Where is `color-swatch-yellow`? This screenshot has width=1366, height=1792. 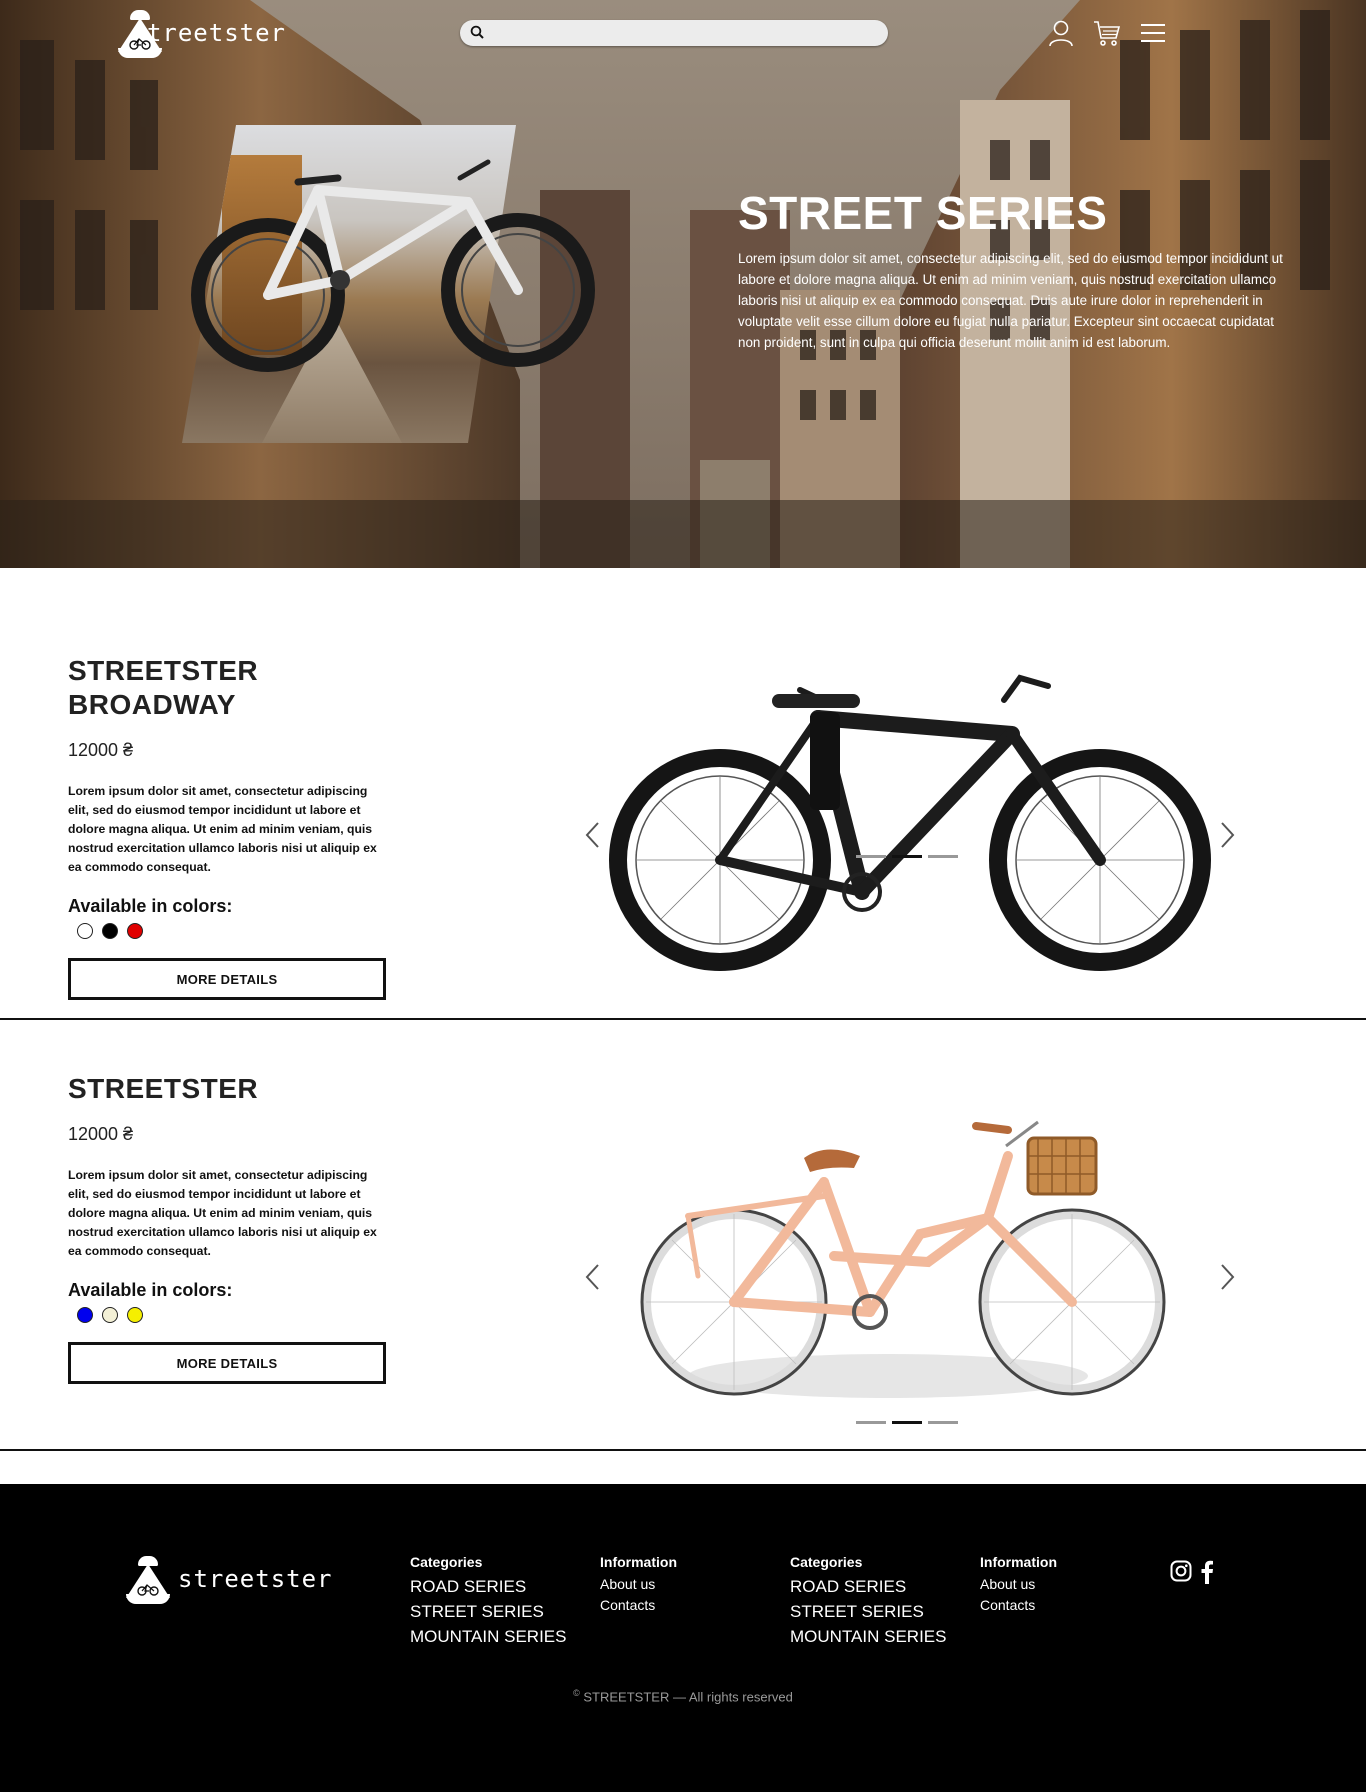 color-swatch-yellow is located at coordinates (135, 1315).